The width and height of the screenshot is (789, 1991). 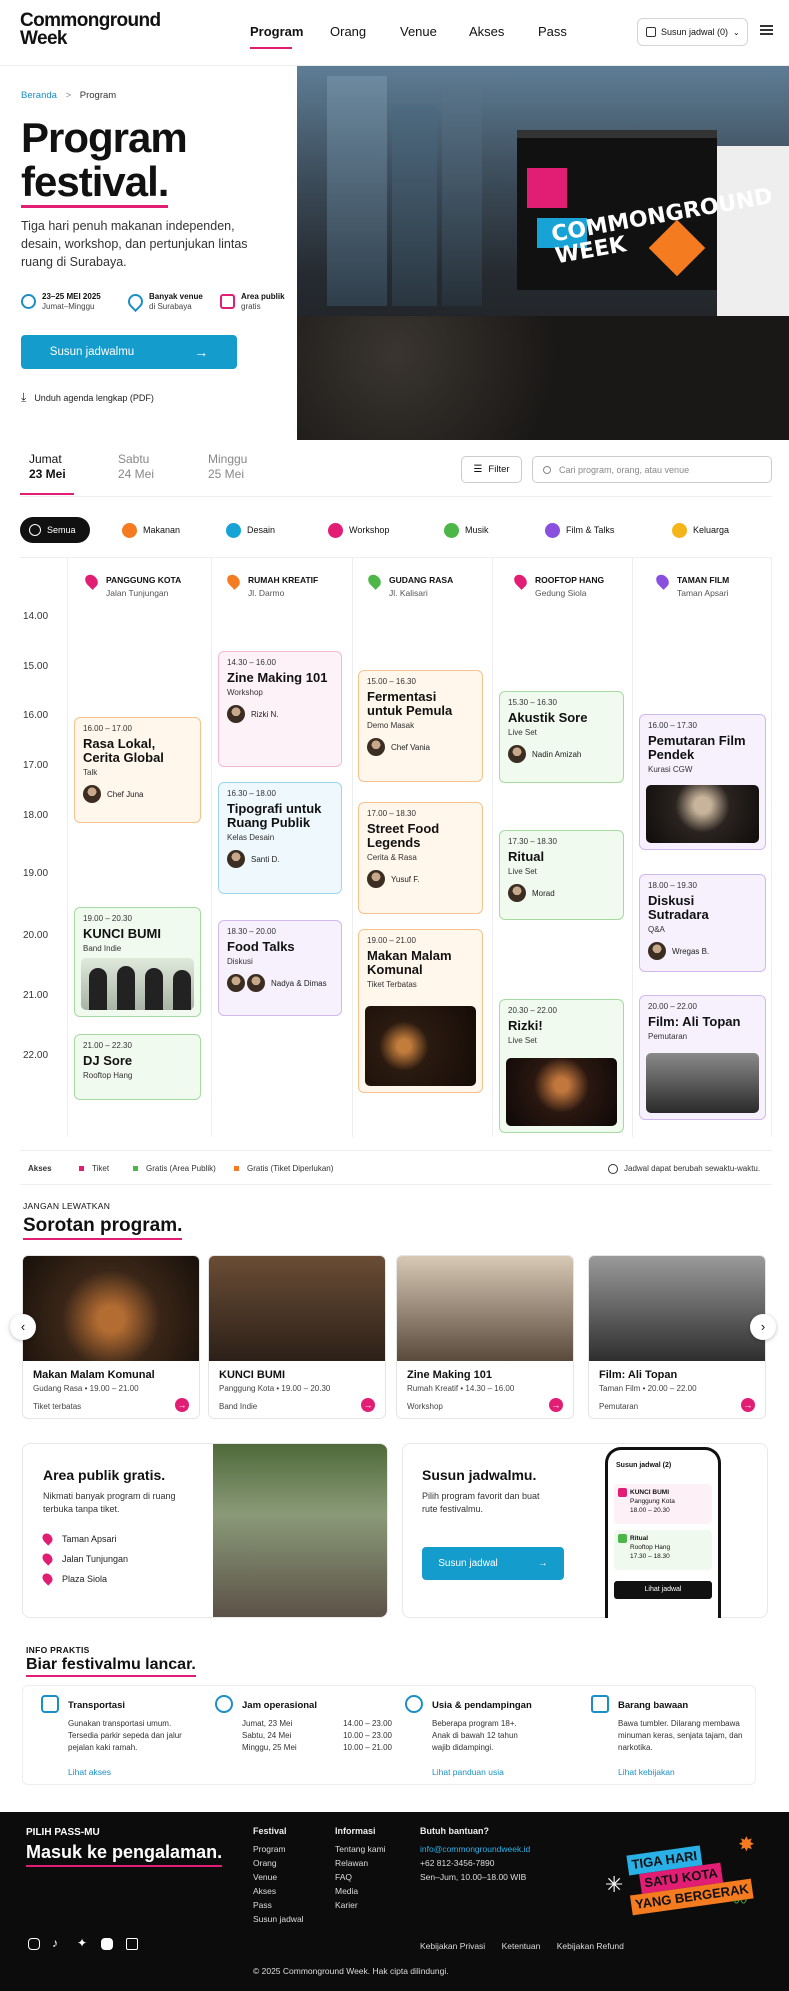 I want to click on search-input: Cari program, orang, atau venue, so click(x=652, y=469).